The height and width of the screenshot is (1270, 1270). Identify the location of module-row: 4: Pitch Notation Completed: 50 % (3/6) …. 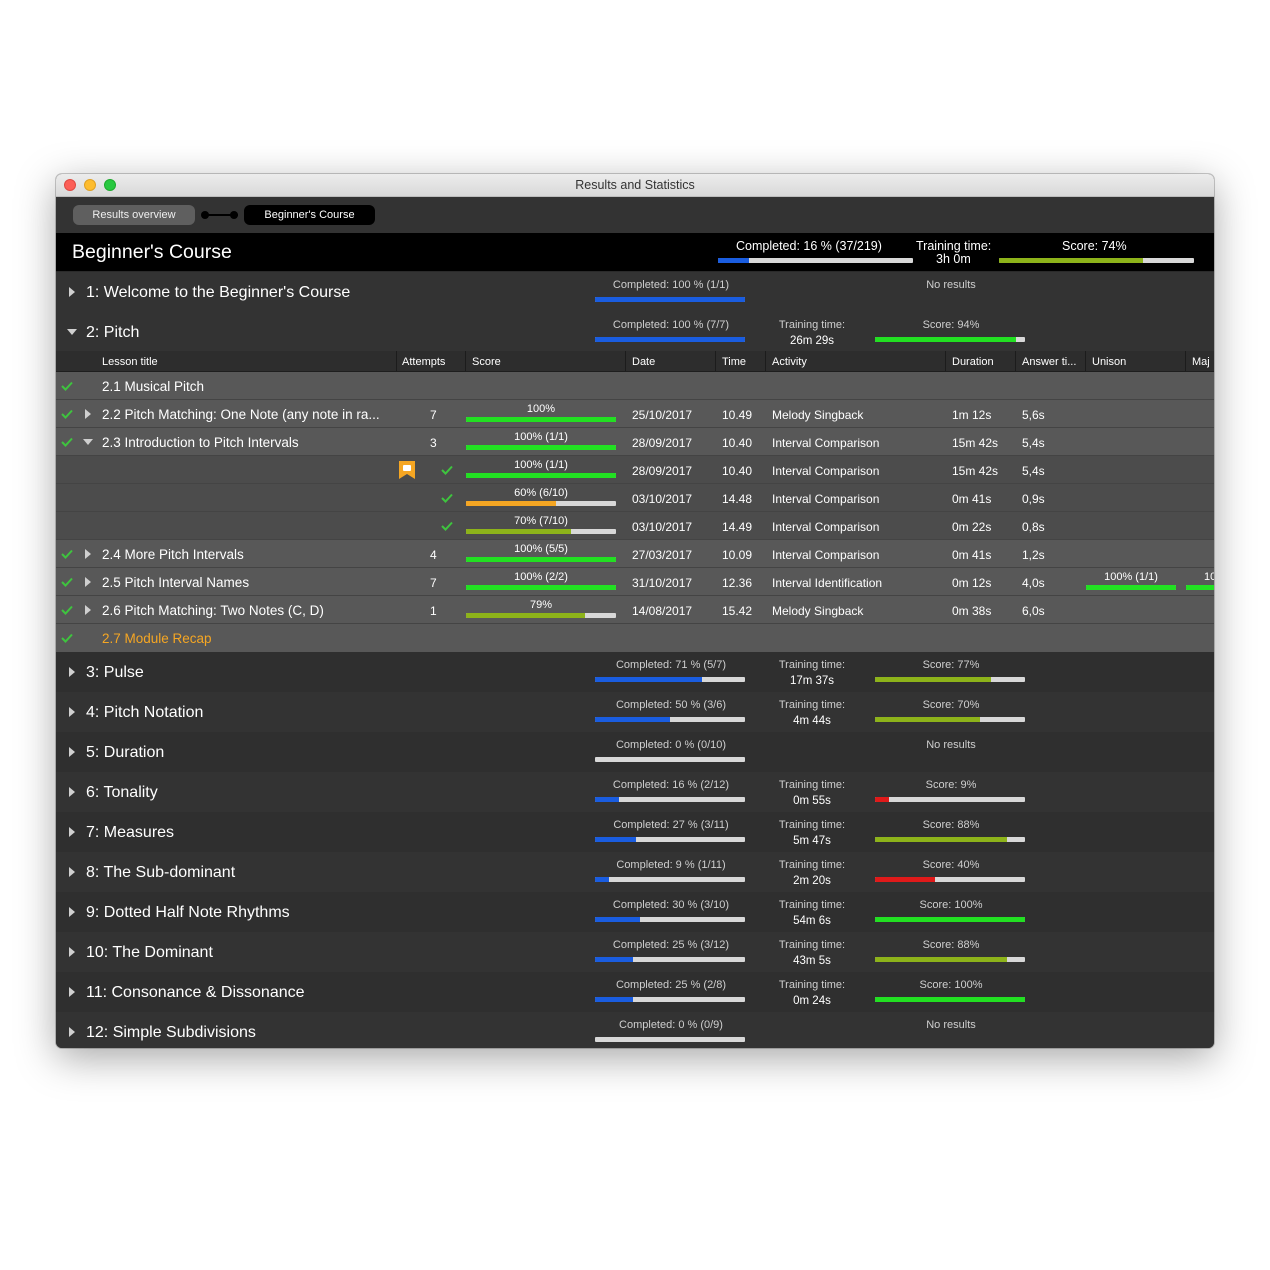
(635, 712).